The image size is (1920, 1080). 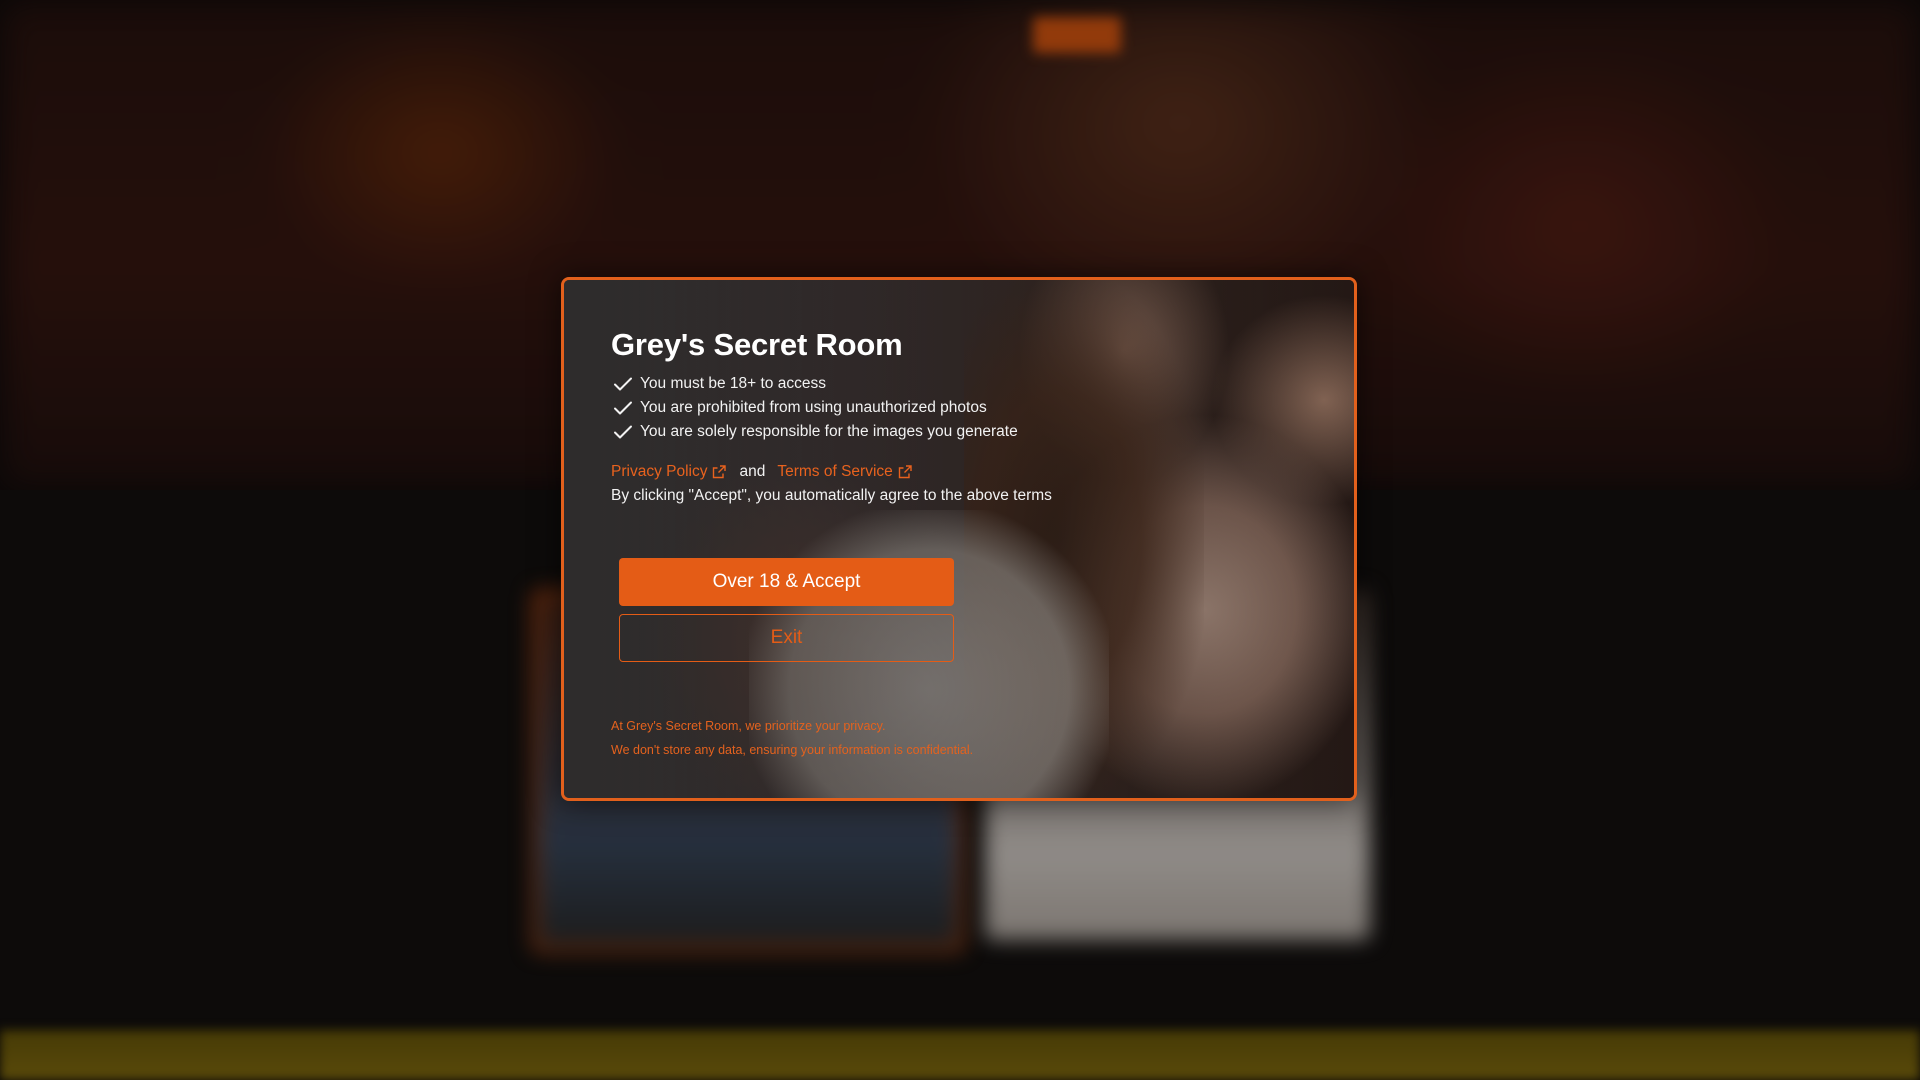 I want to click on privacy-policy-label: Privacy Policy, so click(x=659, y=471).